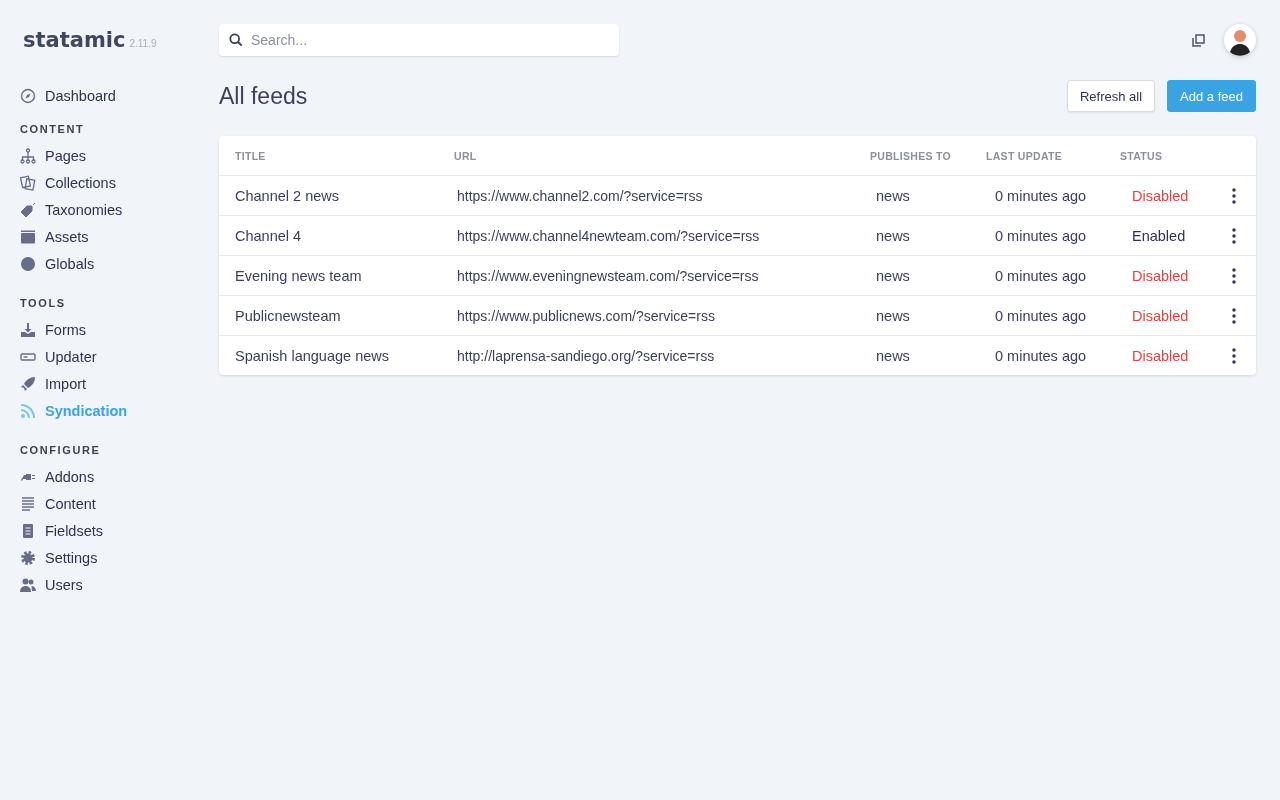  What do you see at coordinates (28, 557) in the screenshot?
I see `settings-icon` at bounding box center [28, 557].